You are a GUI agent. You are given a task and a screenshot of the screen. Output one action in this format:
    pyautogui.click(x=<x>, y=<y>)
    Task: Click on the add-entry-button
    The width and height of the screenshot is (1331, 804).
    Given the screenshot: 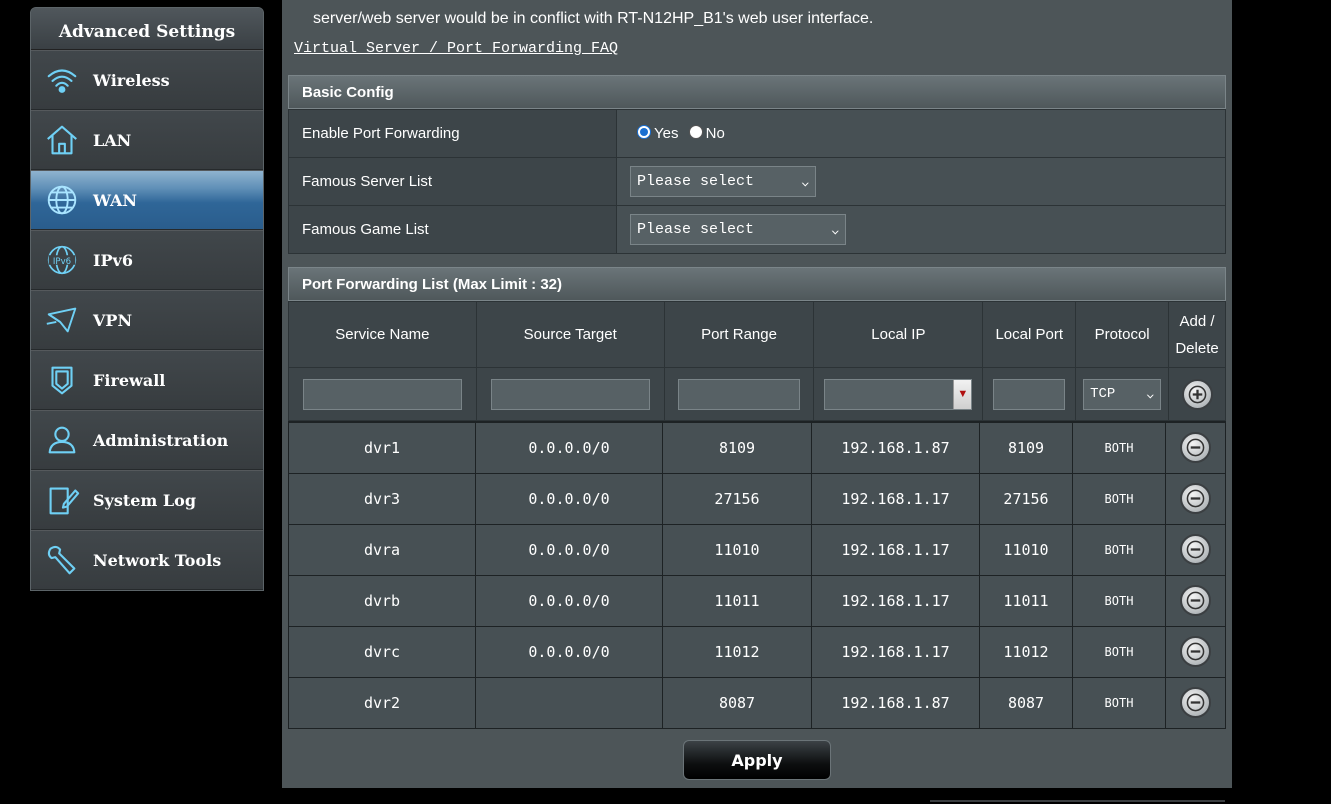 What is the action you would take?
    pyautogui.click(x=1197, y=394)
    